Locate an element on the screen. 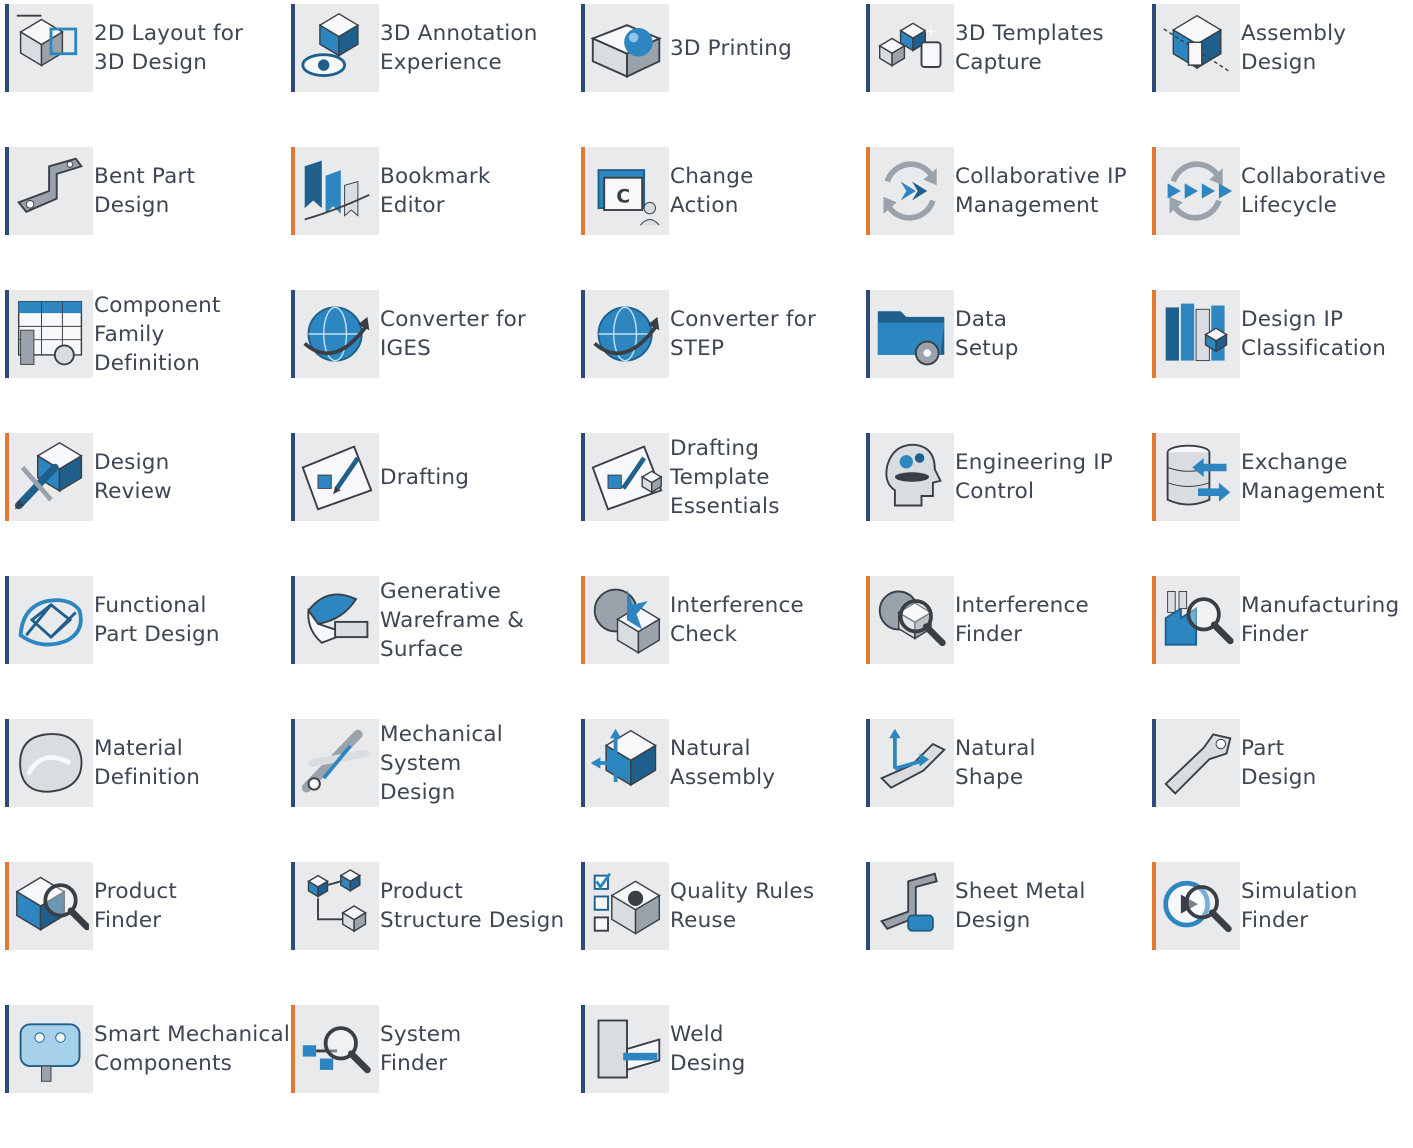  app-item: C Change Action is located at coordinates (723, 218).